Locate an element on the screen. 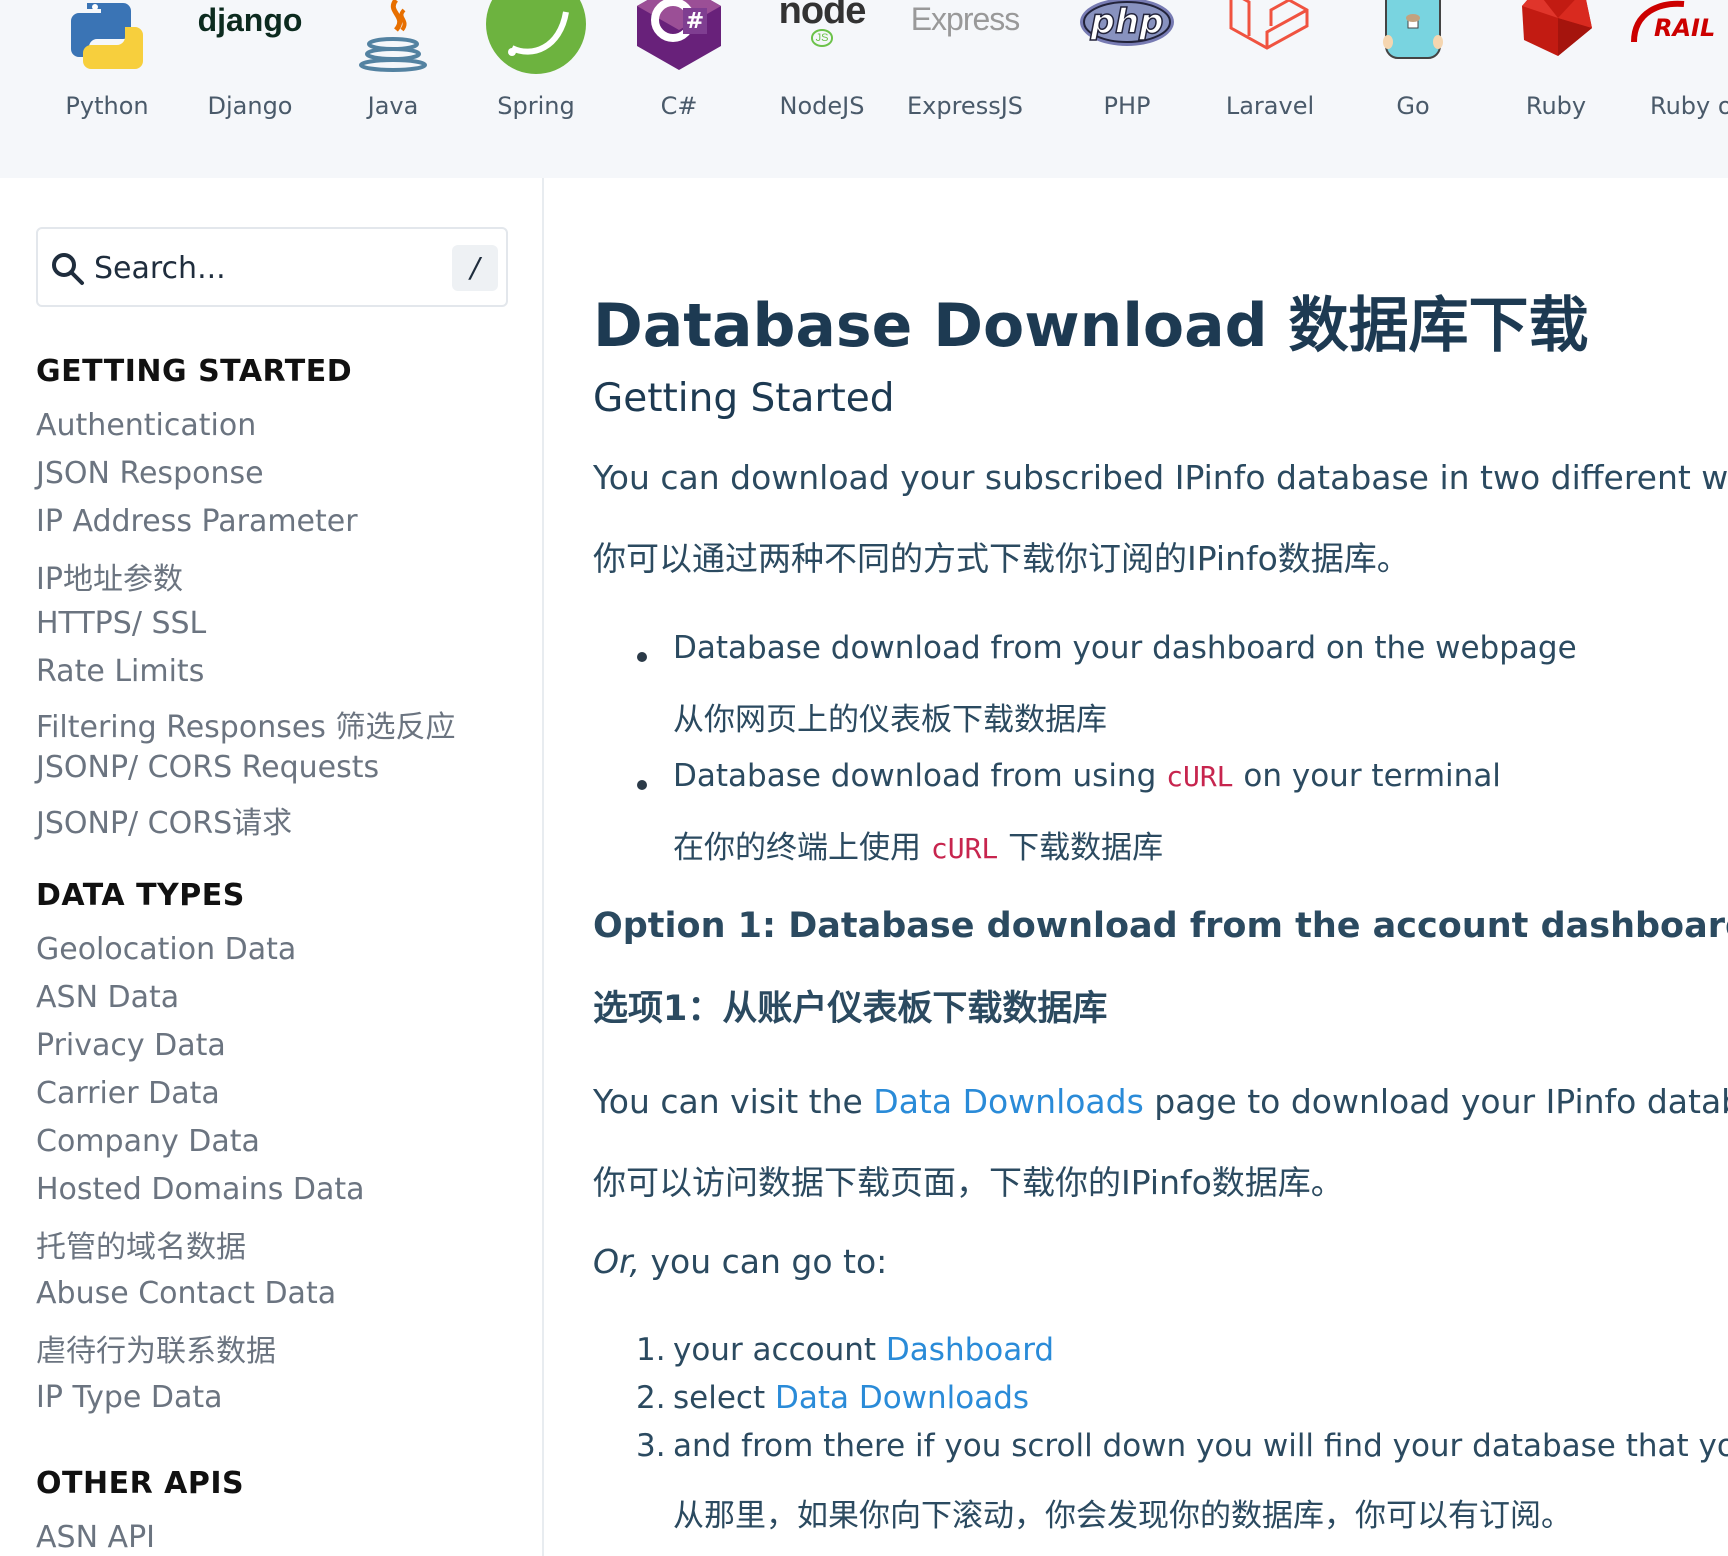 This screenshot has height=1556, width=1728. tech-laravel: Laravel is located at coordinates (1270, 89).